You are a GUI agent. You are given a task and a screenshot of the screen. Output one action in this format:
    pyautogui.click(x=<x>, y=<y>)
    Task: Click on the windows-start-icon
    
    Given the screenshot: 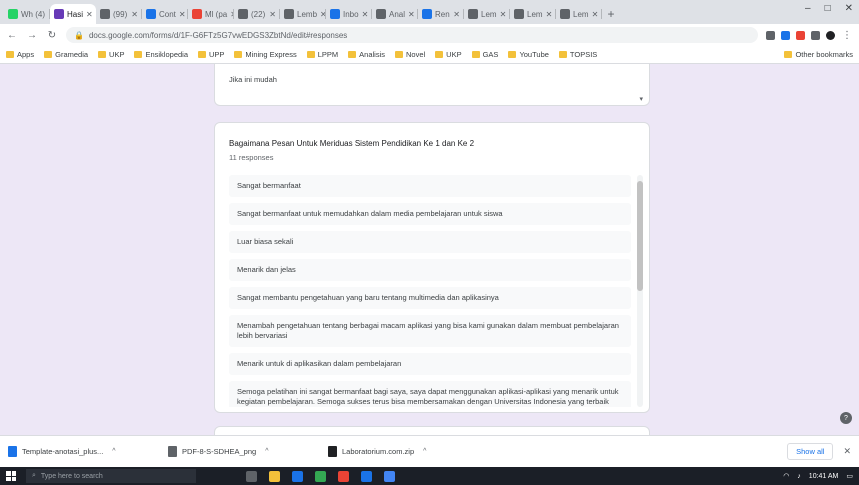 What is the action you would take?
    pyautogui.click(x=11, y=476)
    